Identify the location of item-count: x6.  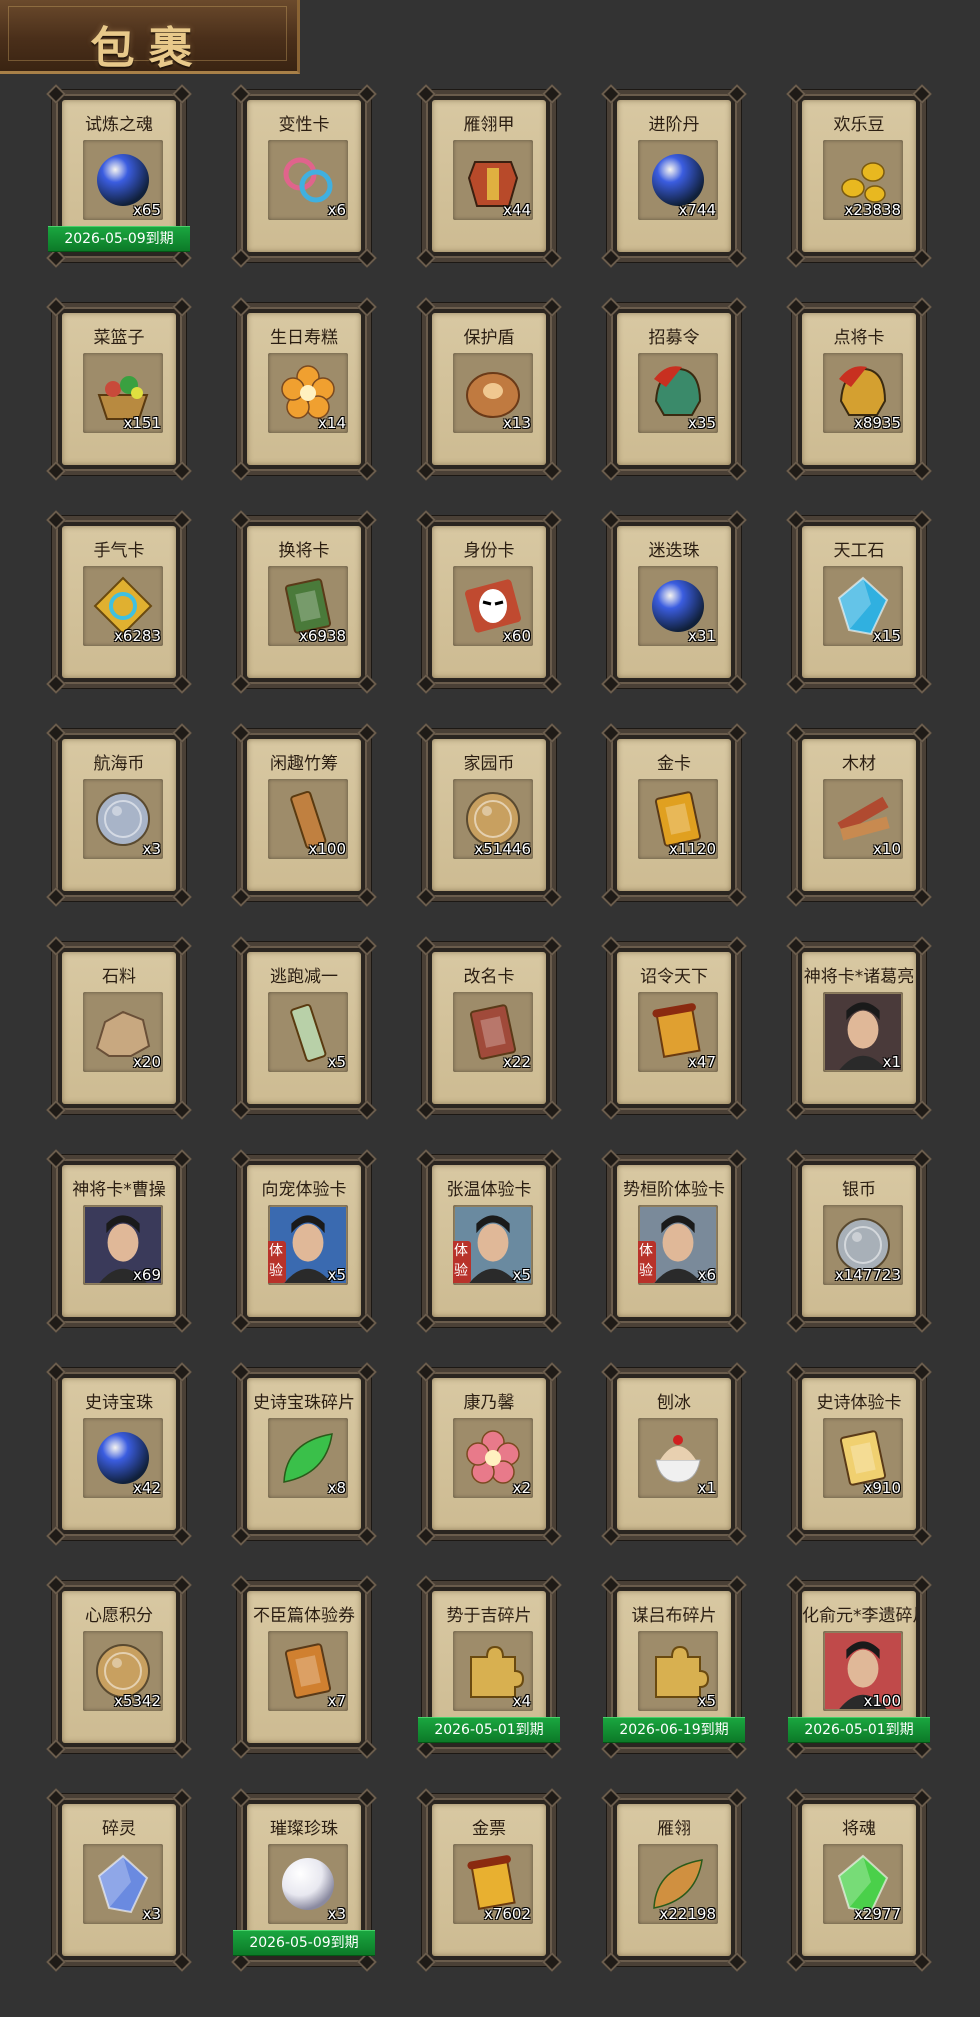
(336, 210).